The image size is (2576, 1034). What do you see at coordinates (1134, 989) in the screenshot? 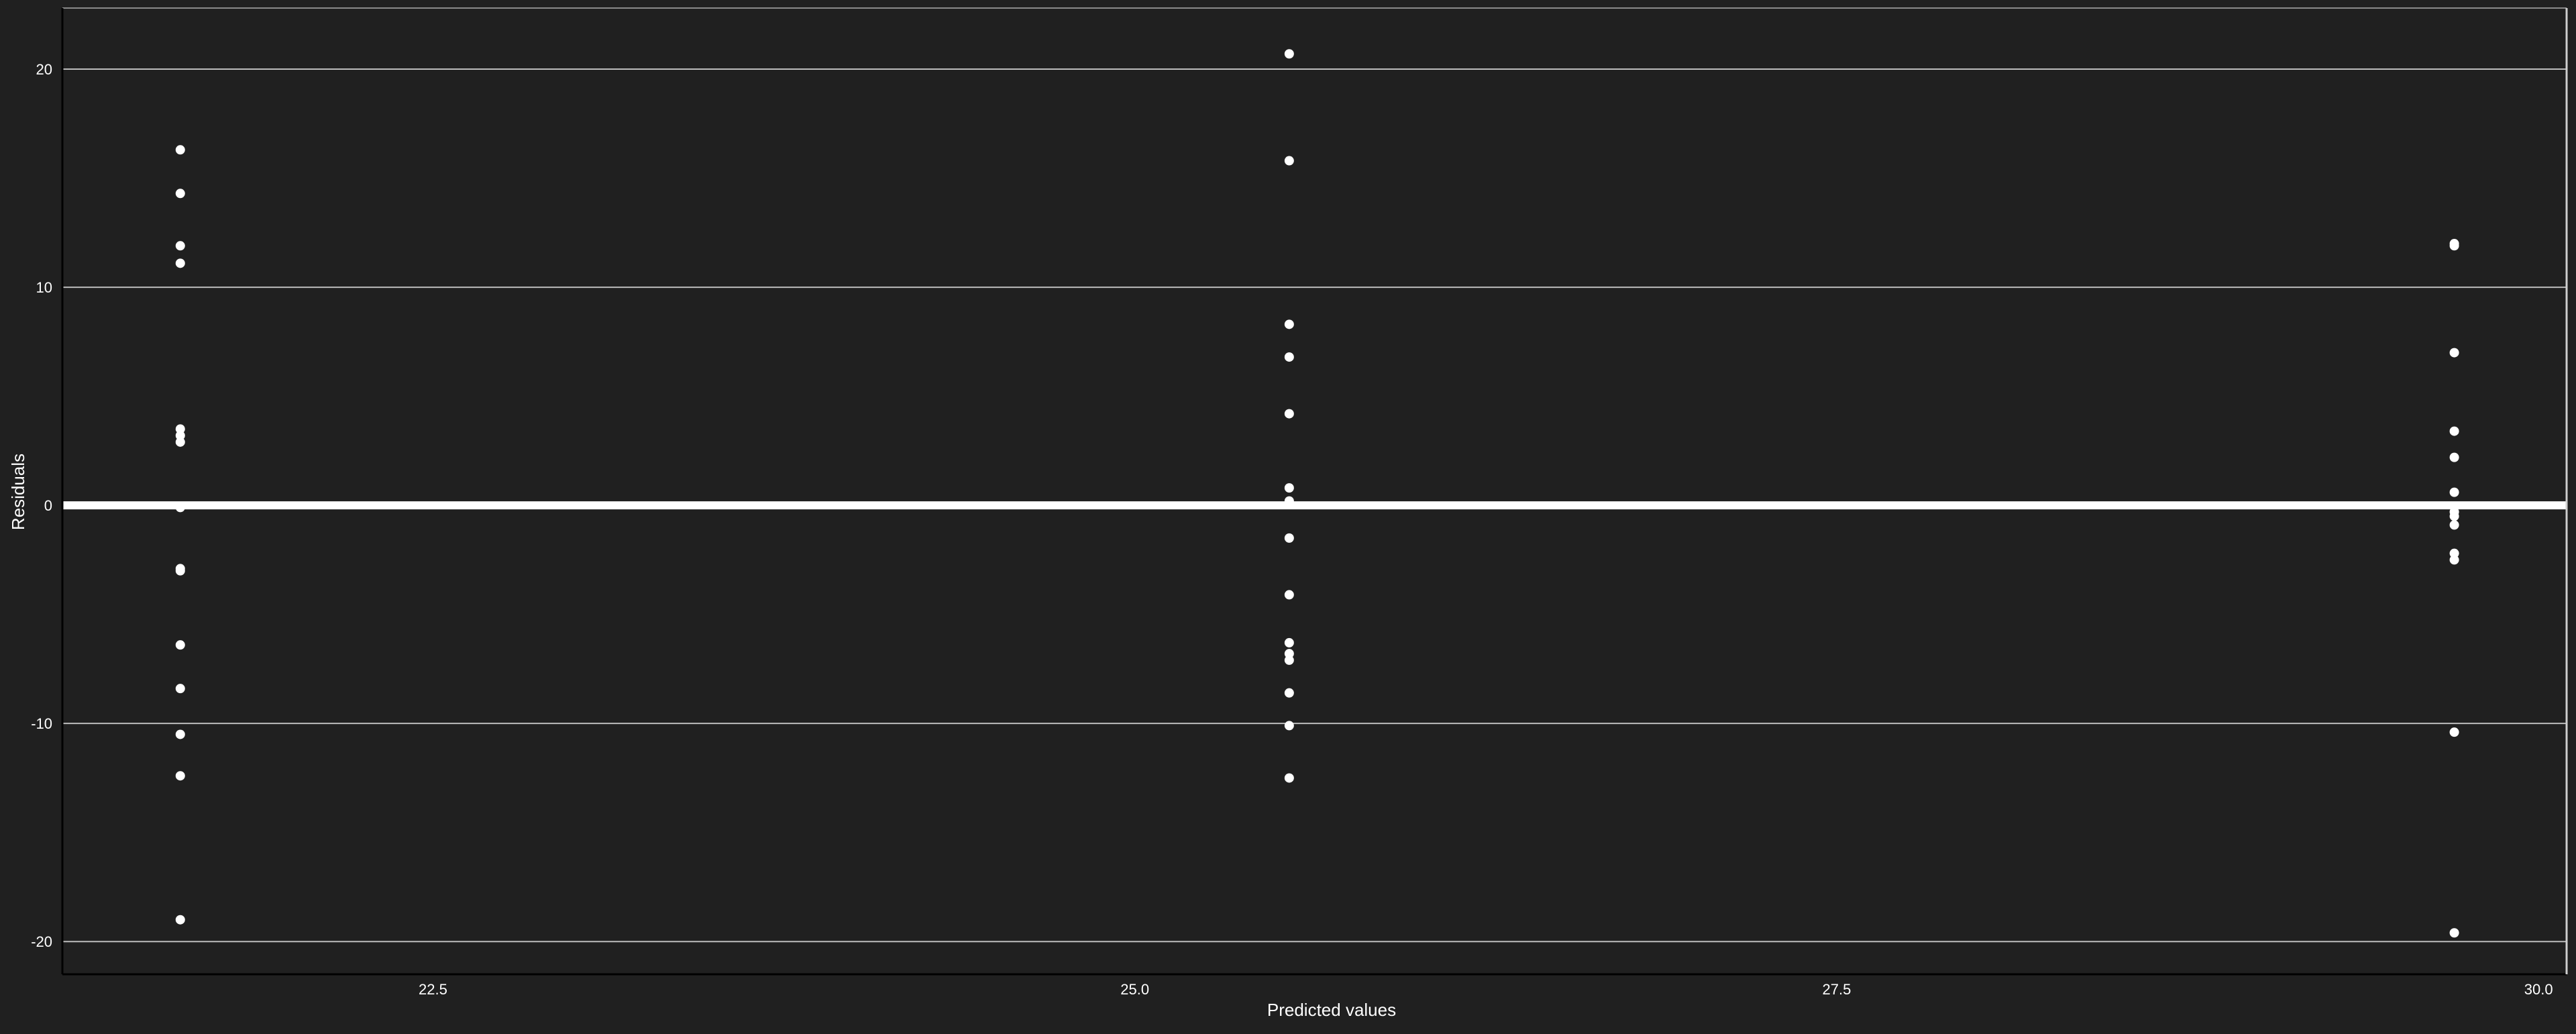
I see `x-tick-label: 25.0` at bounding box center [1134, 989].